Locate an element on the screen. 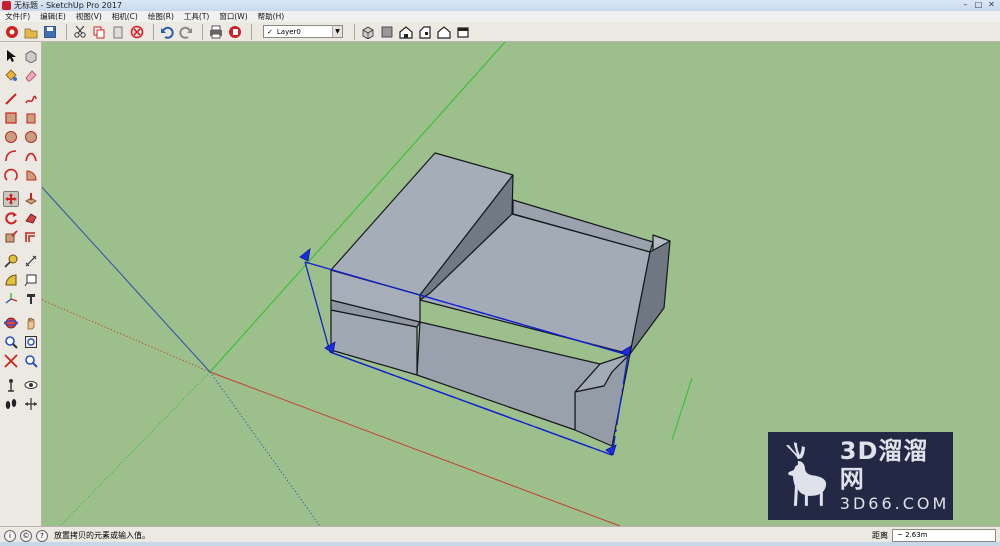 The height and width of the screenshot is (546, 1000). layer-value: Layer0 is located at coordinates (288, 31).